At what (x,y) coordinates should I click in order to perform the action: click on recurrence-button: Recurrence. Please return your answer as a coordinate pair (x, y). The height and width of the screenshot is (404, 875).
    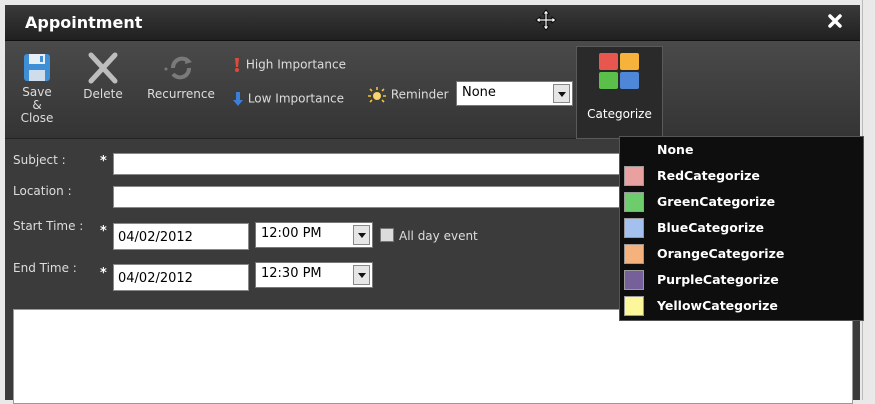
    Looking at the image, I should click on (181, 76).